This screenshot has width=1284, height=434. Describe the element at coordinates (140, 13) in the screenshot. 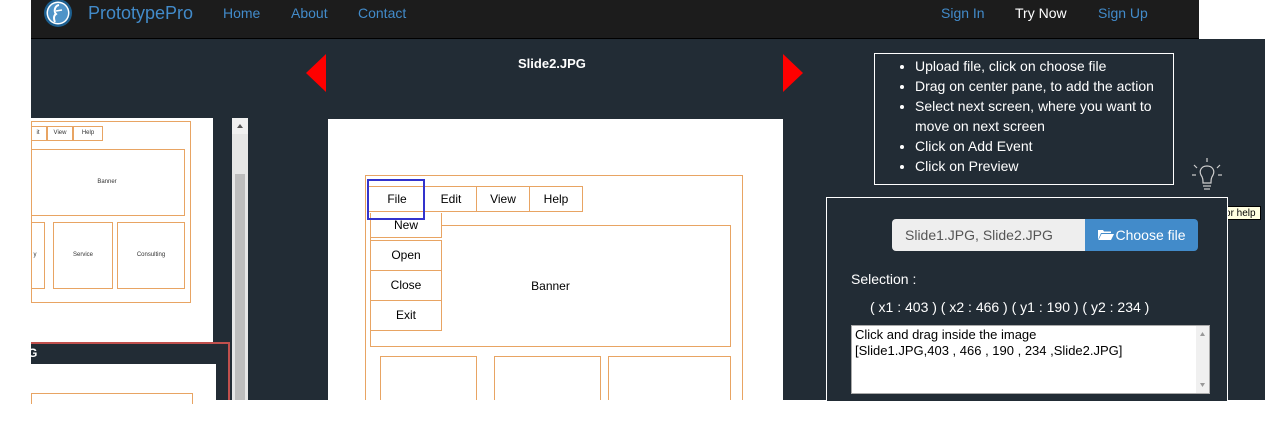

I see `brand-name: PrototypePro` at that location.